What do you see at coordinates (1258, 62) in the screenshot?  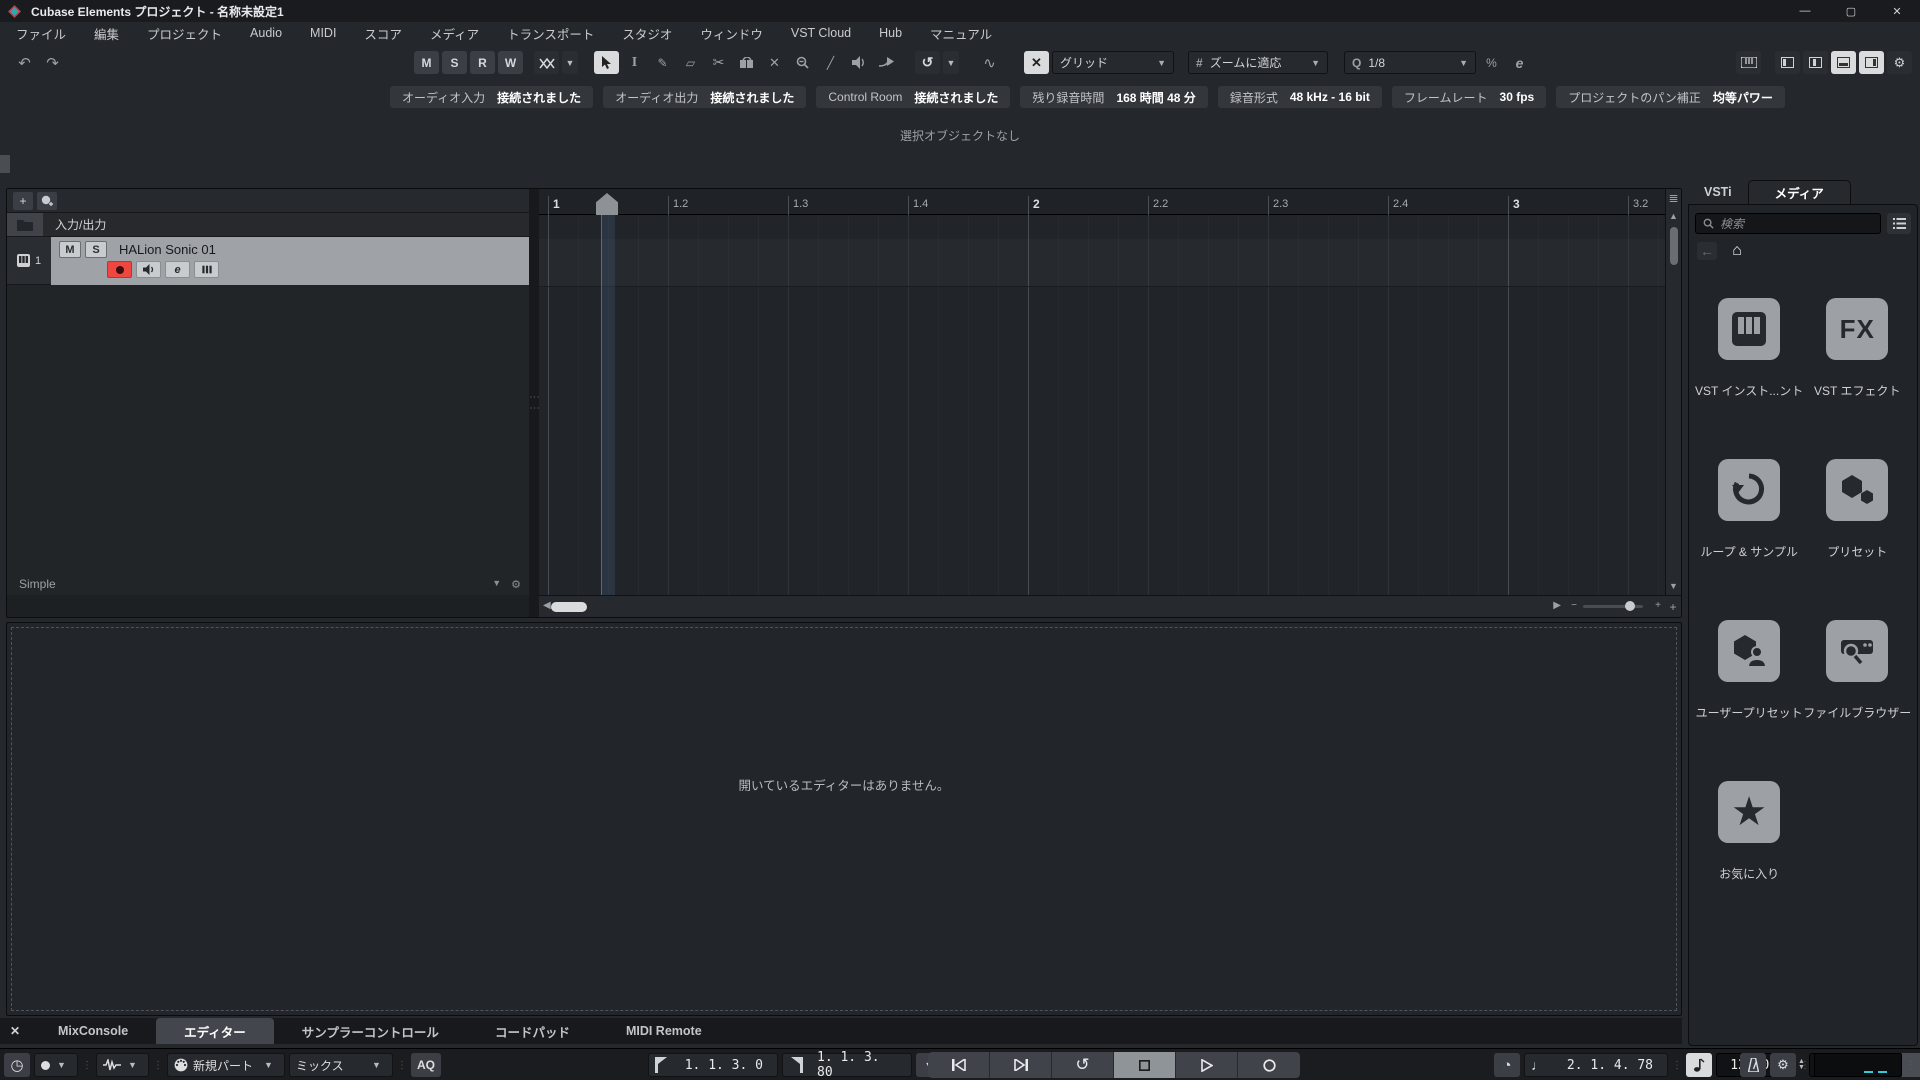 I see `grid-type-dropdown: # ズームに適応 ▼` at bounding box center [1258, 62].